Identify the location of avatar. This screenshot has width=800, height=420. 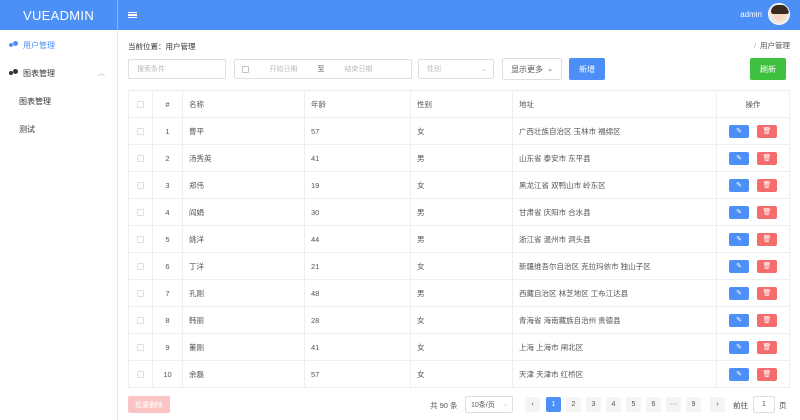
(779, 14).